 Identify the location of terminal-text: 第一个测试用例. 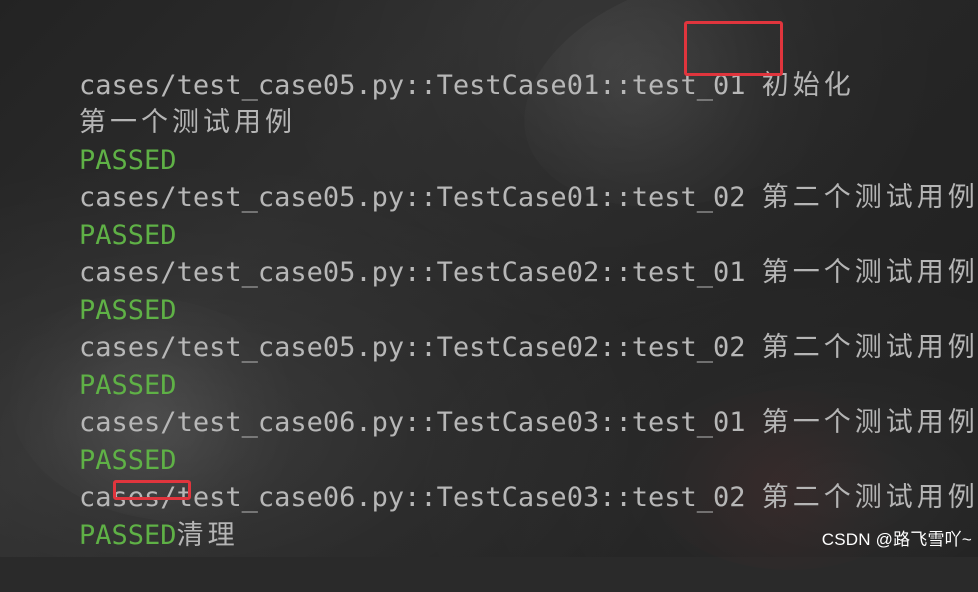
(188, 122).